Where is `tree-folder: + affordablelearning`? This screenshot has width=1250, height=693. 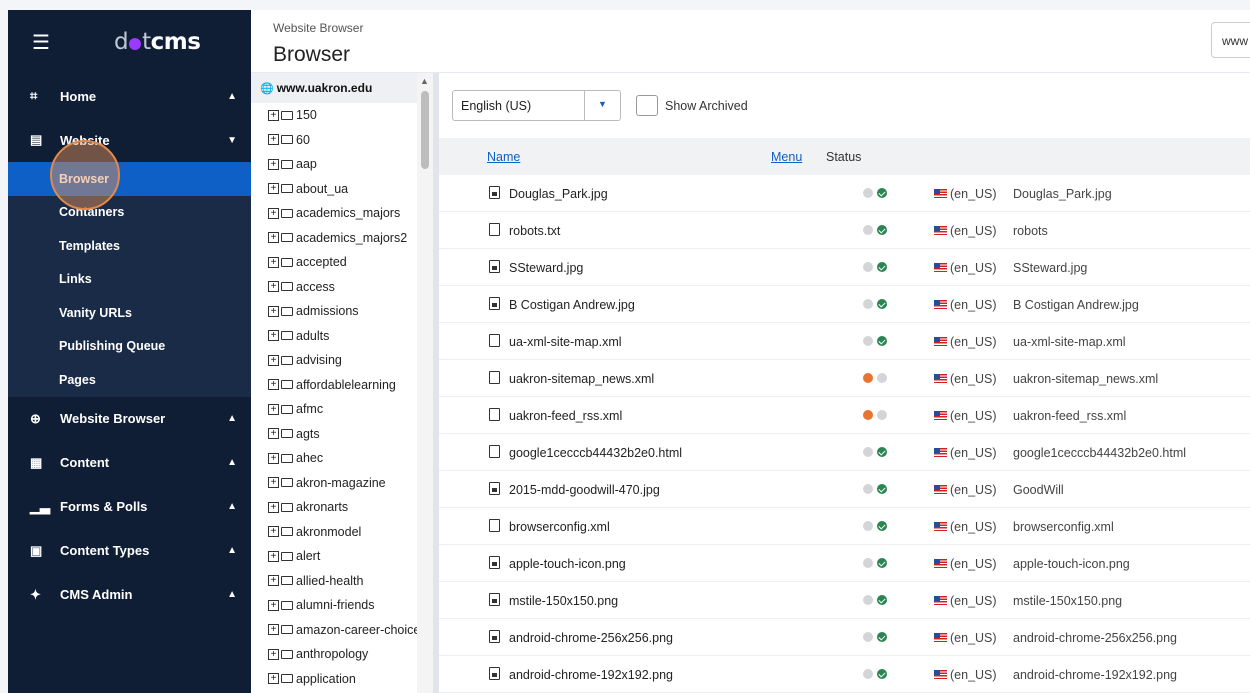 tree-folder: + affordablelearning is located at coordinates (341, 385).